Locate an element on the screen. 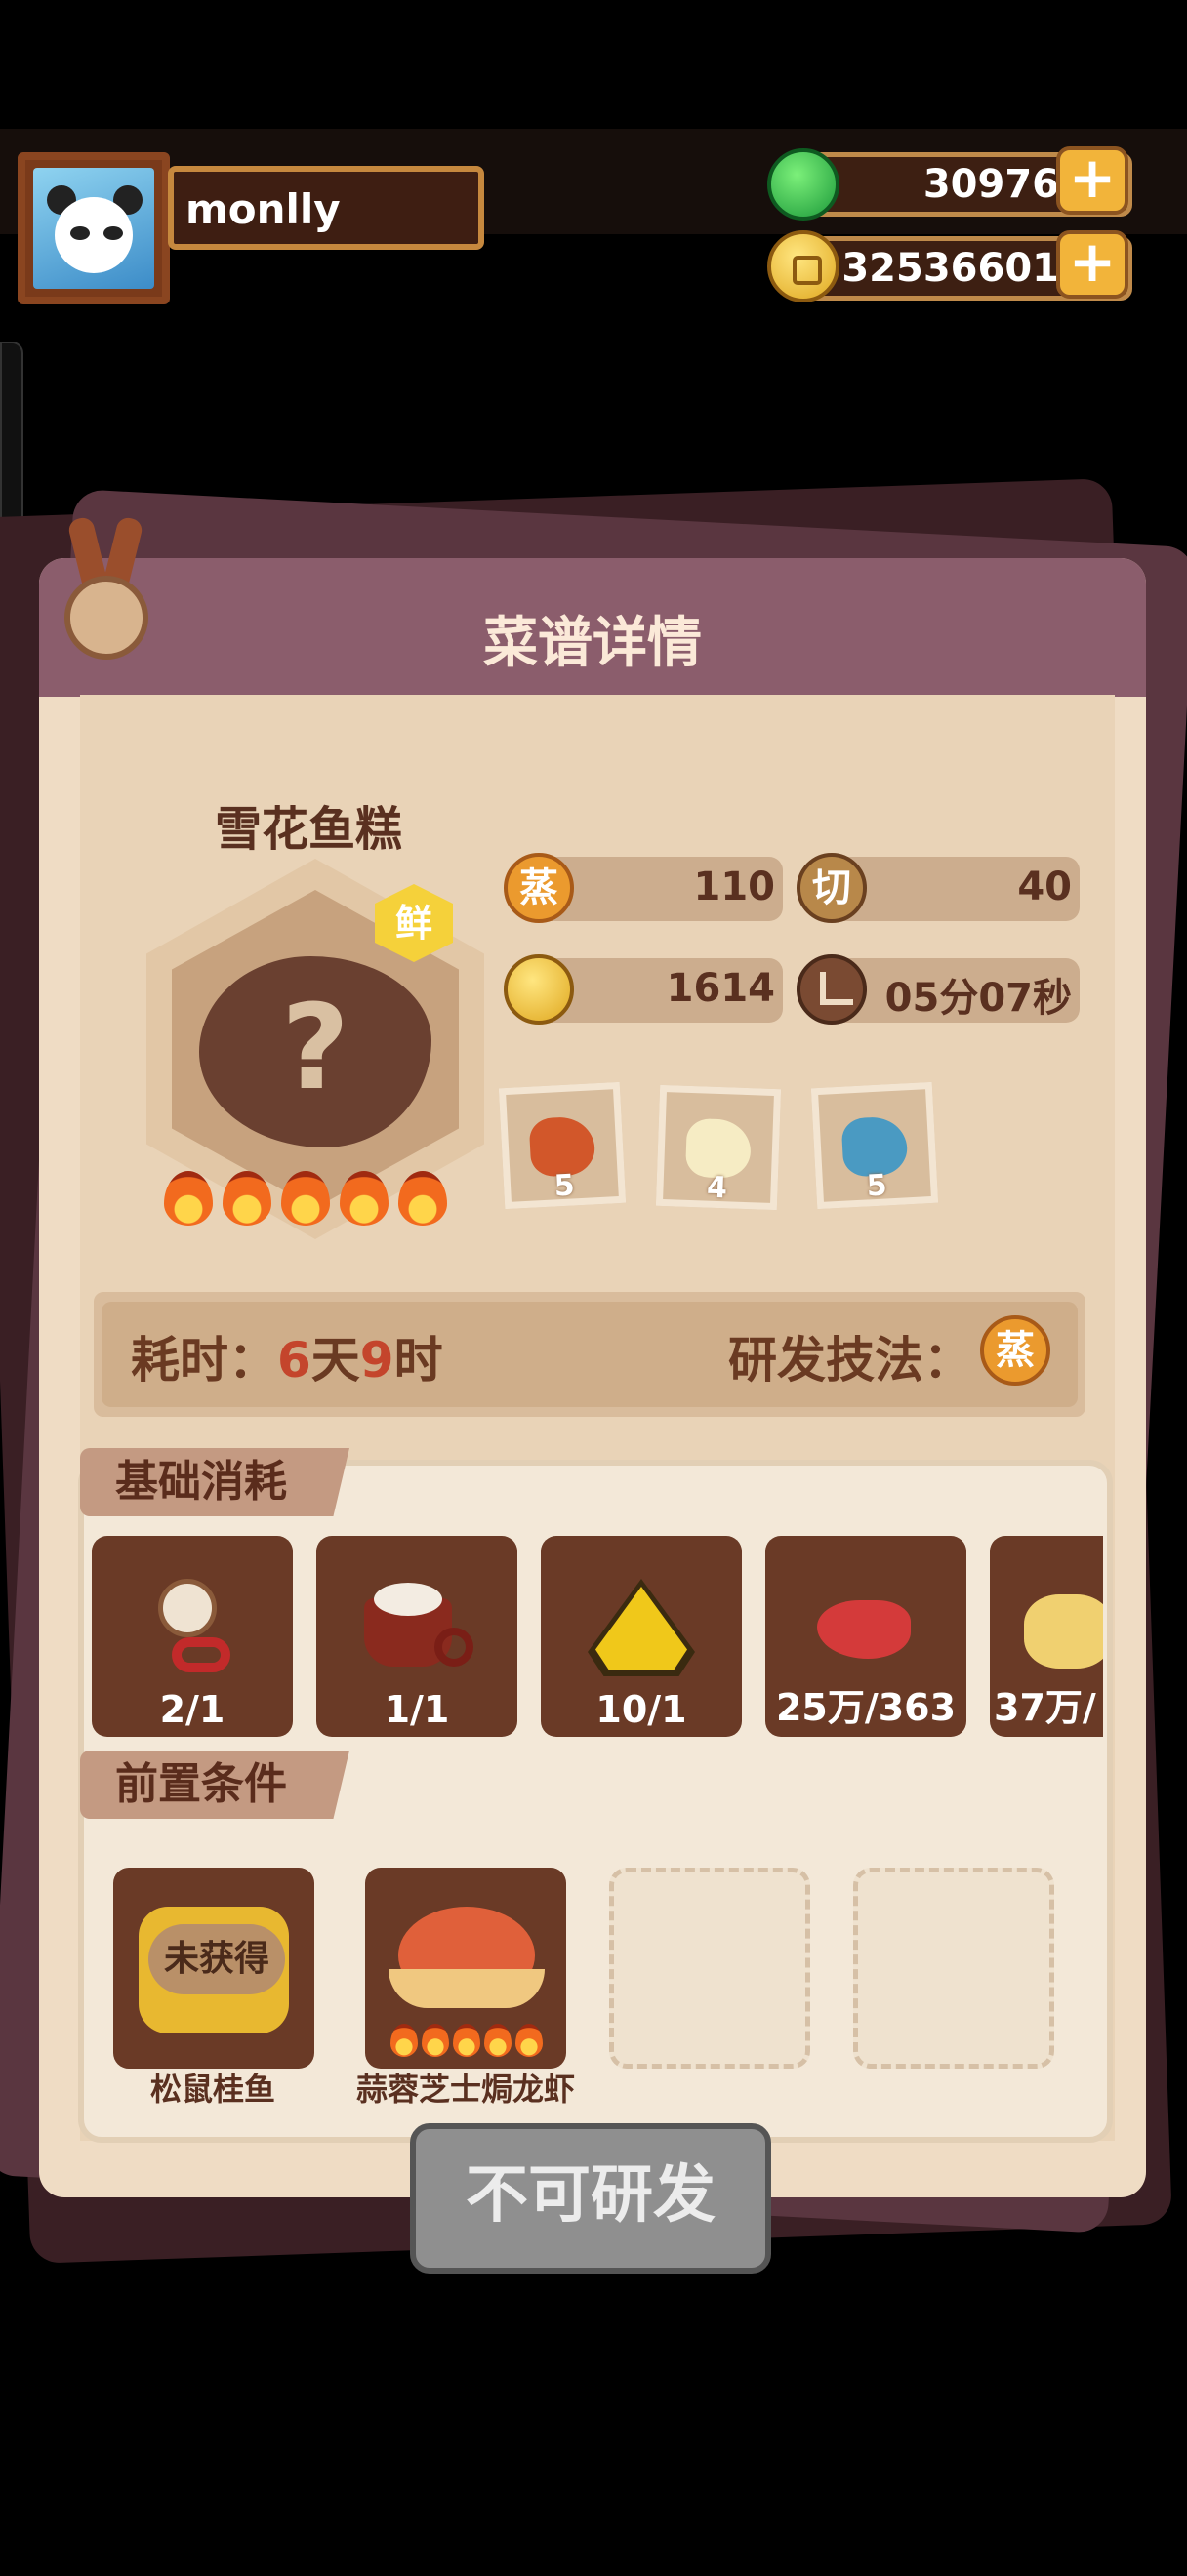 The image size is (1187, 2576). steam-icon: 蒸 is located at coordinates (539, 888).